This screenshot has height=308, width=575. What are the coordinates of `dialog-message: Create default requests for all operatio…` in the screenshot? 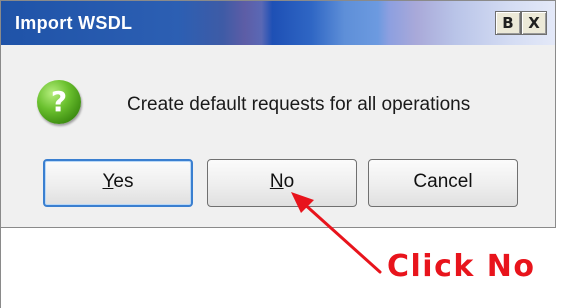 It's located at (299, 104).